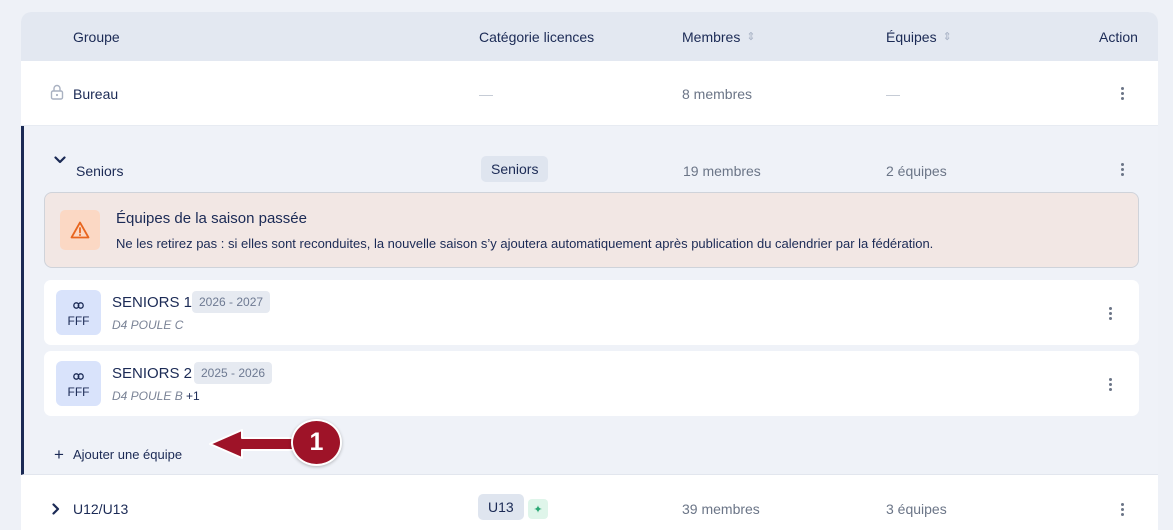 This screenshot has width=1173, height=530. Describe the element at coordinates (152, 373) in the screenshot. I see `team-name: SENIORS 2` at that location.